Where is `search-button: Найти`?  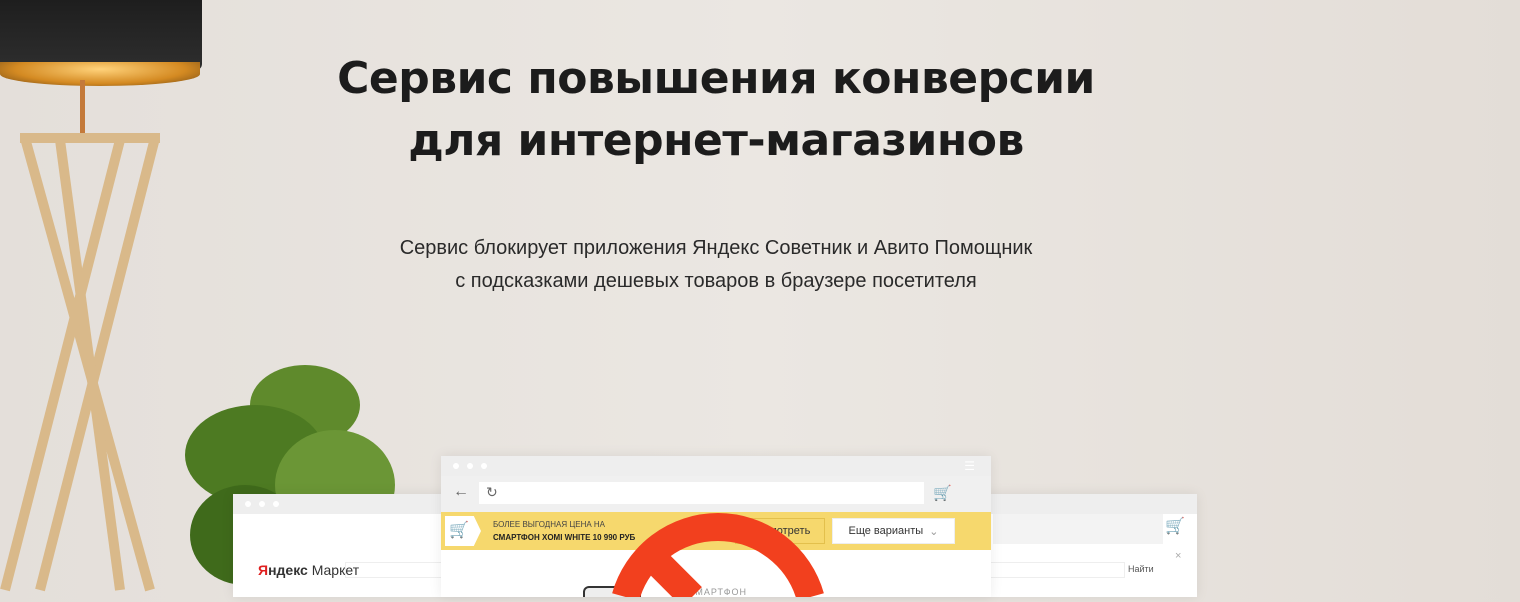
search-button: Найти is located at coordinates (1141, 569).